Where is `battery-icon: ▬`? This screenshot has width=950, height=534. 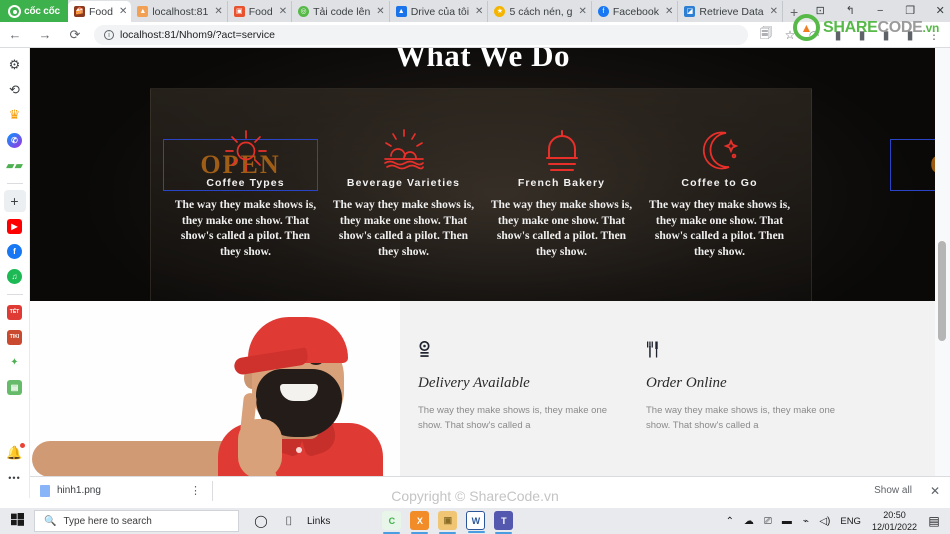 battery-icon: ▬ is located at coordinates (786, 521).